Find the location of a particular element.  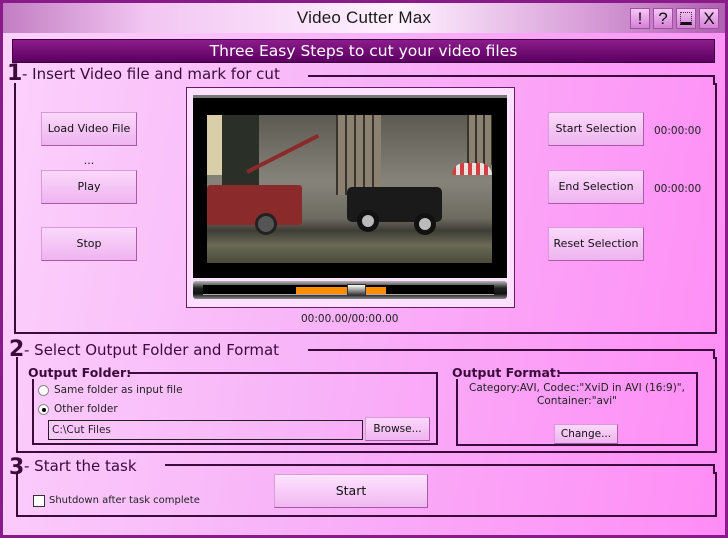

seek-track is located at coordinates (348, 290).